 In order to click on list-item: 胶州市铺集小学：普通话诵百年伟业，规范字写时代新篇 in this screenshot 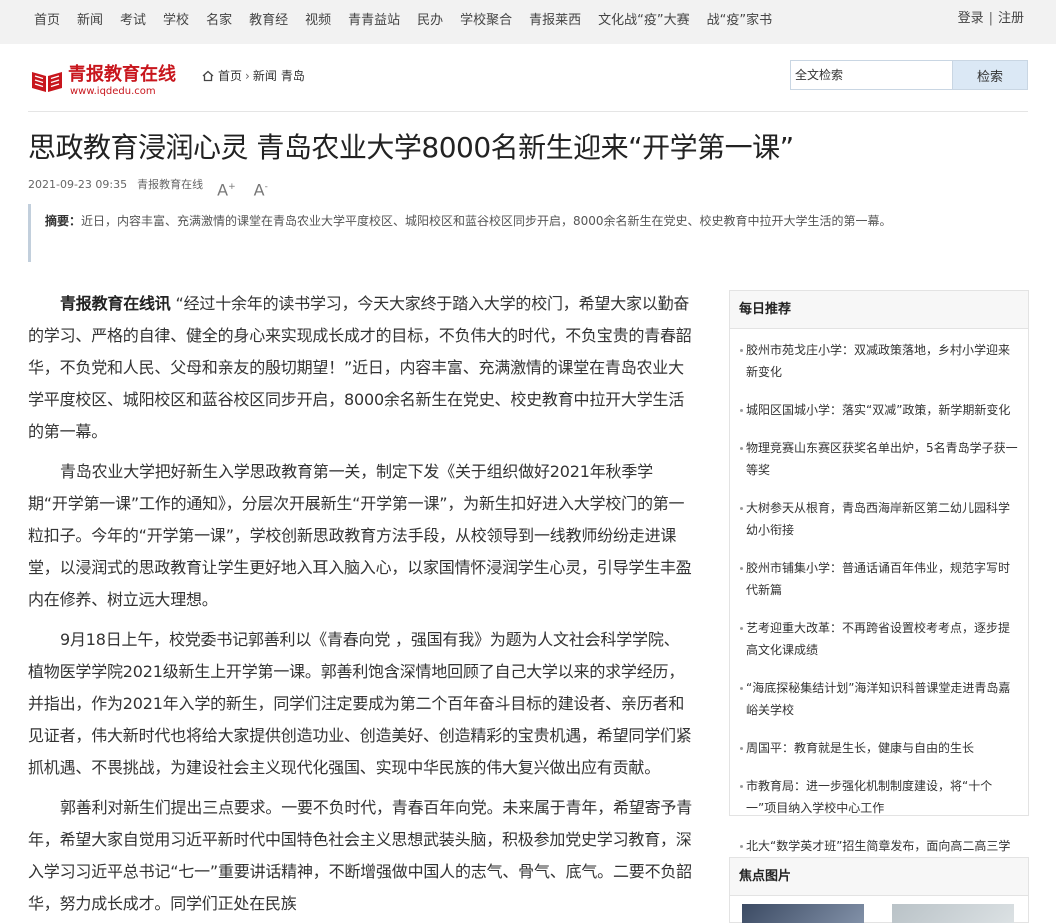, I will do `click(880, 583)`.